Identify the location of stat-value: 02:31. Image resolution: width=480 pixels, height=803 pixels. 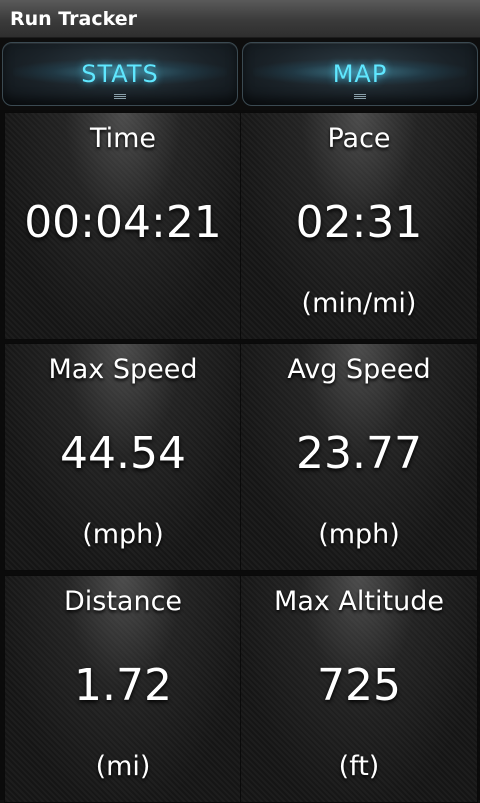
(359, 222).